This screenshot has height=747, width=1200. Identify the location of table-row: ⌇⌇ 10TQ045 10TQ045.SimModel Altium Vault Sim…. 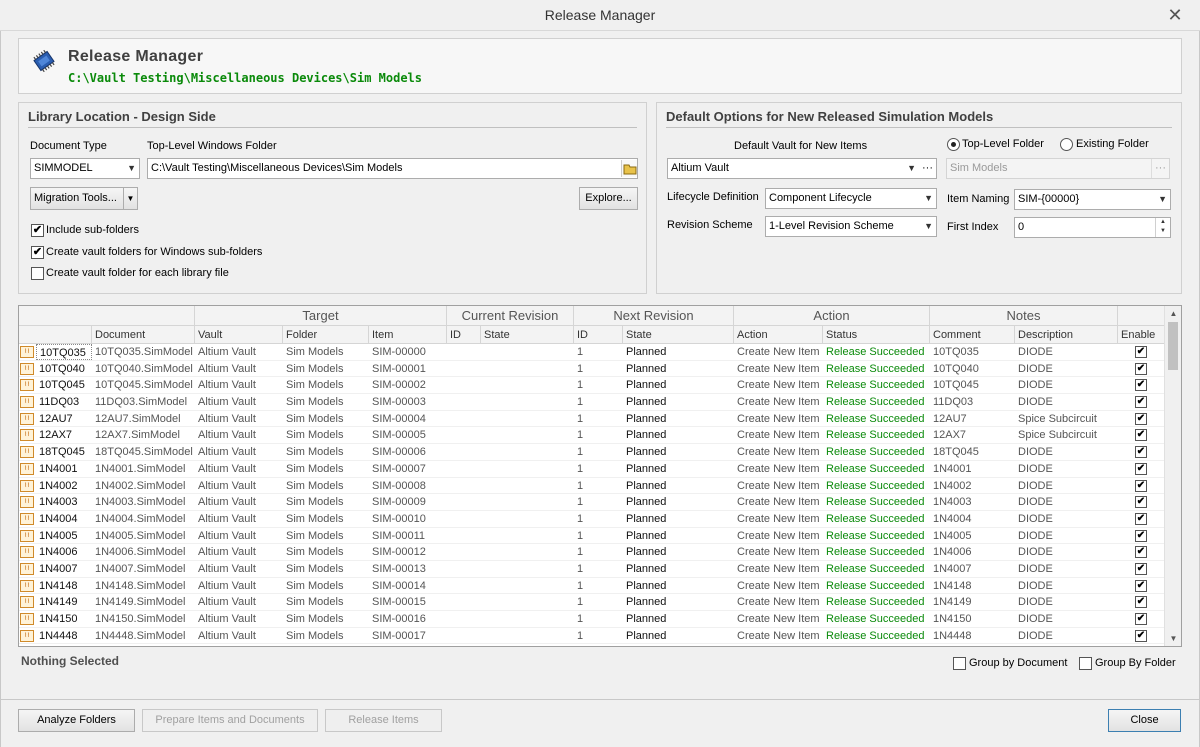
(592, 386).